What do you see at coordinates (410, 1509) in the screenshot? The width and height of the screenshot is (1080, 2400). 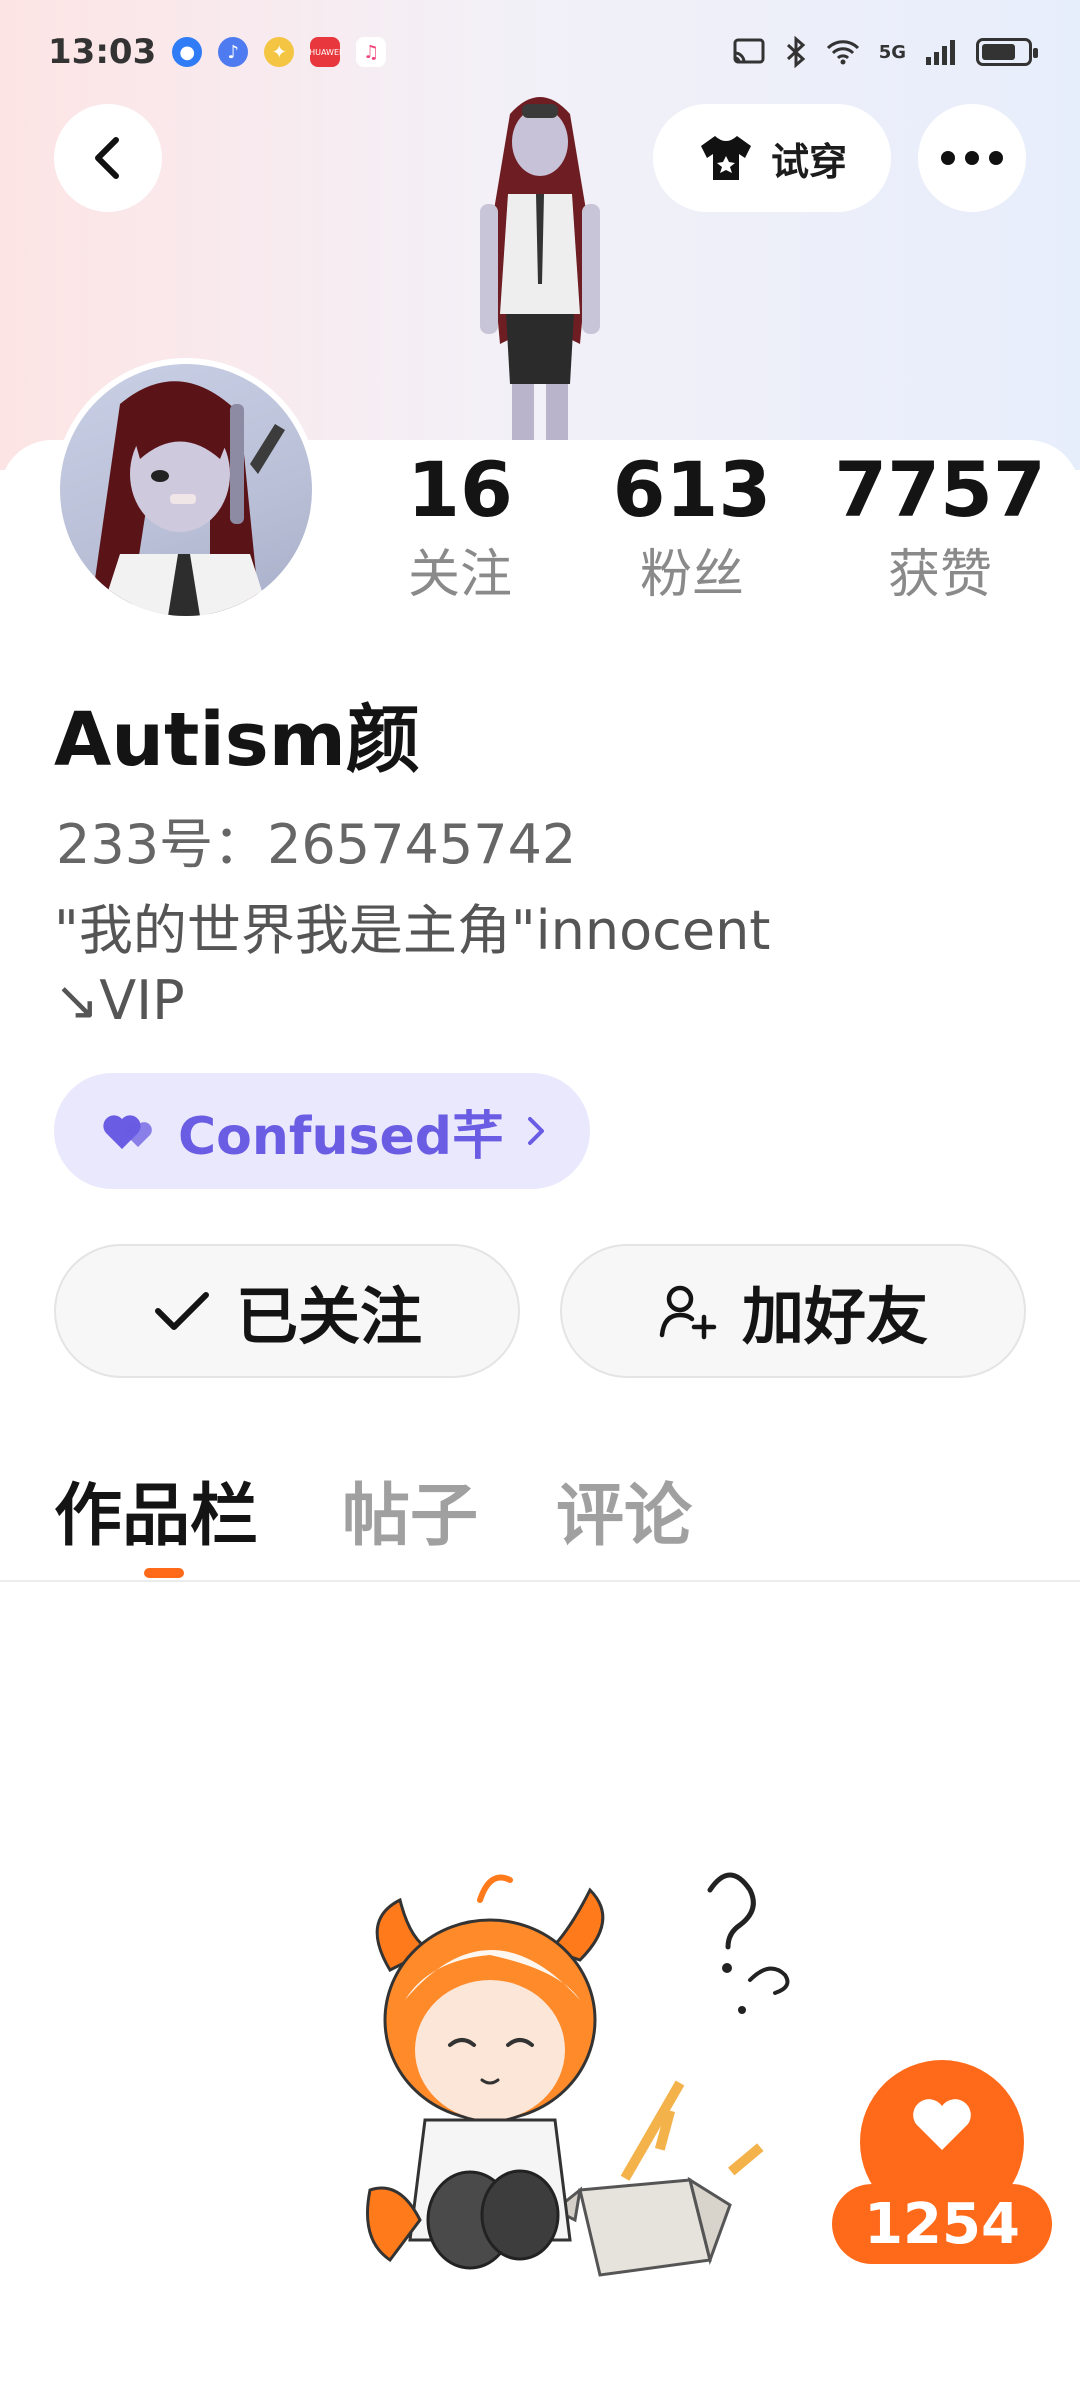 I see `tab-posts: 帖子` at bounding box center [410, 1509].